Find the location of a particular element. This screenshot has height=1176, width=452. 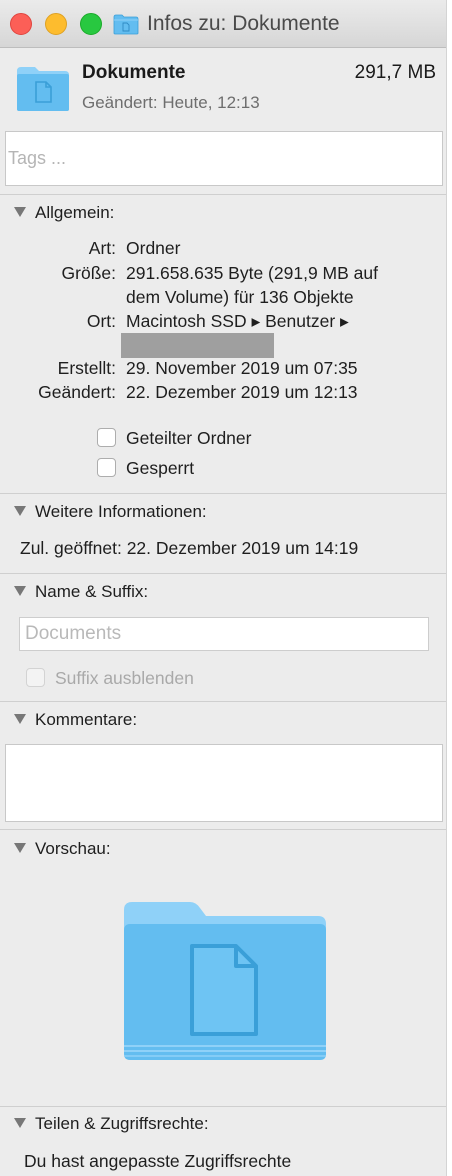

item-modified: Geändert: Heute, 12:13 is located at coordinates (171, 102).